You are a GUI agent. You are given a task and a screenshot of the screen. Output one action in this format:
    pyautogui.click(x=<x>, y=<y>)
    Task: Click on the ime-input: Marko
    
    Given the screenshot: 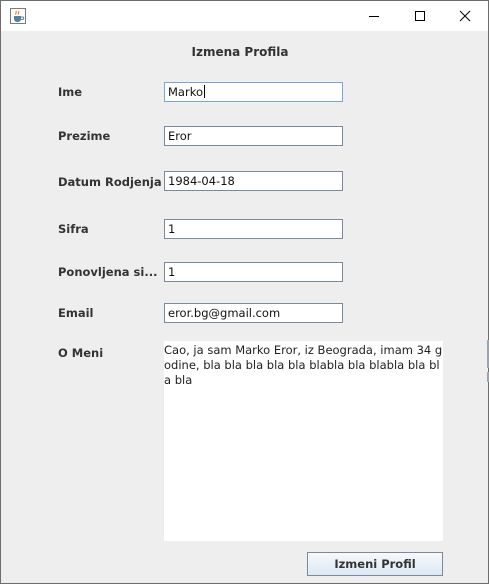 What is the action you would take?
    pyautogui.click(x=253, y=92)
    